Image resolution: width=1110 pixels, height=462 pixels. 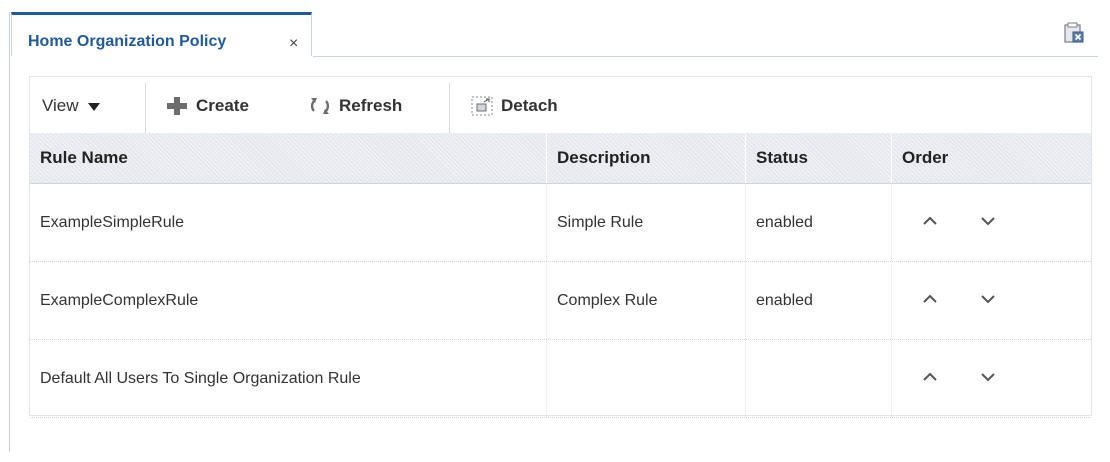 I want to click on detach-window-icon, so click(x=1074, y=33).